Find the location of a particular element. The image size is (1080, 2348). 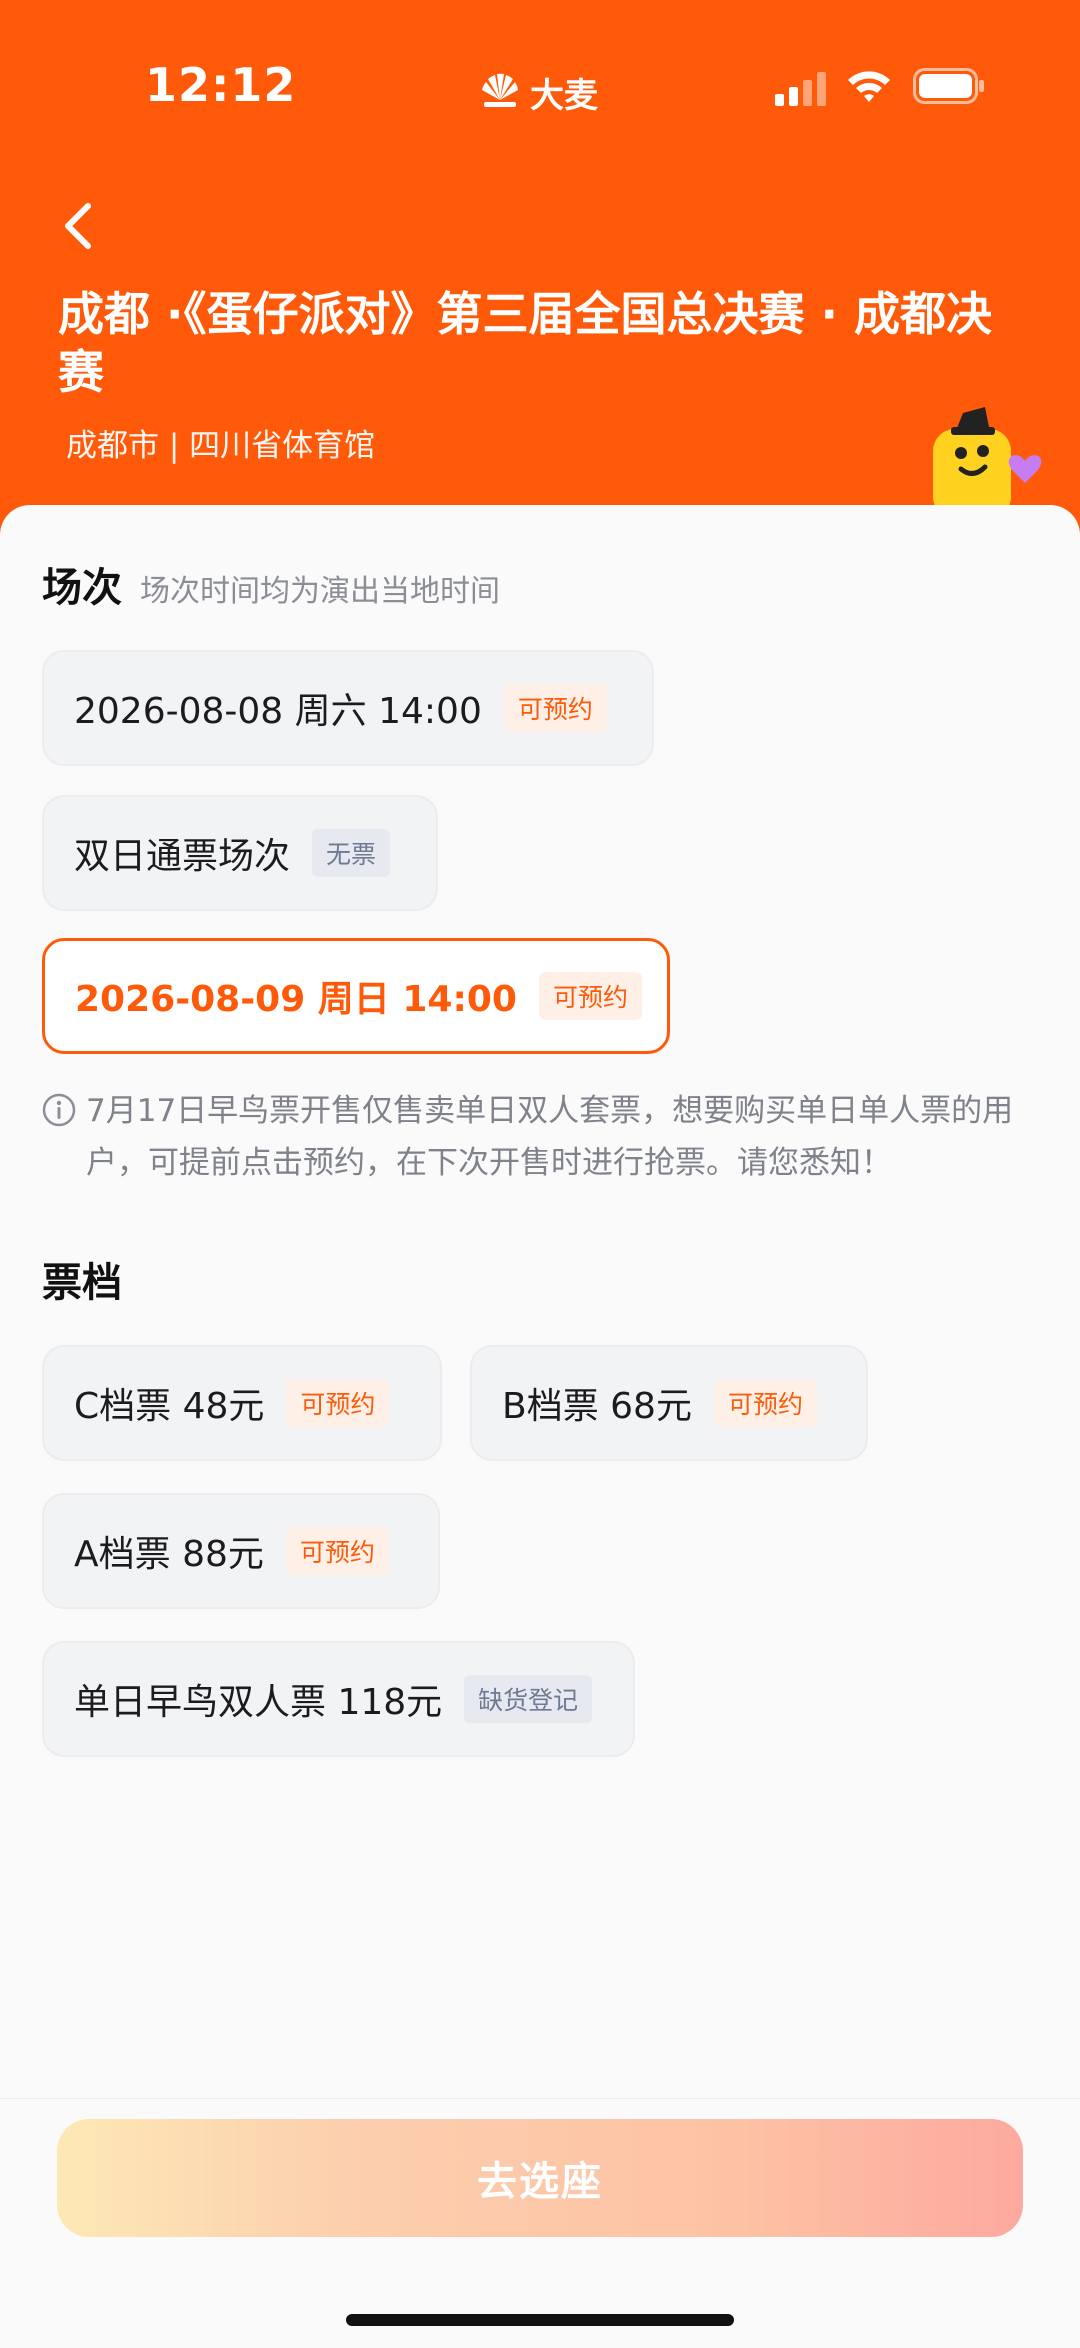

ticket-option-b: B档票 68元 可预约 is located at coordinates (669, 1403).